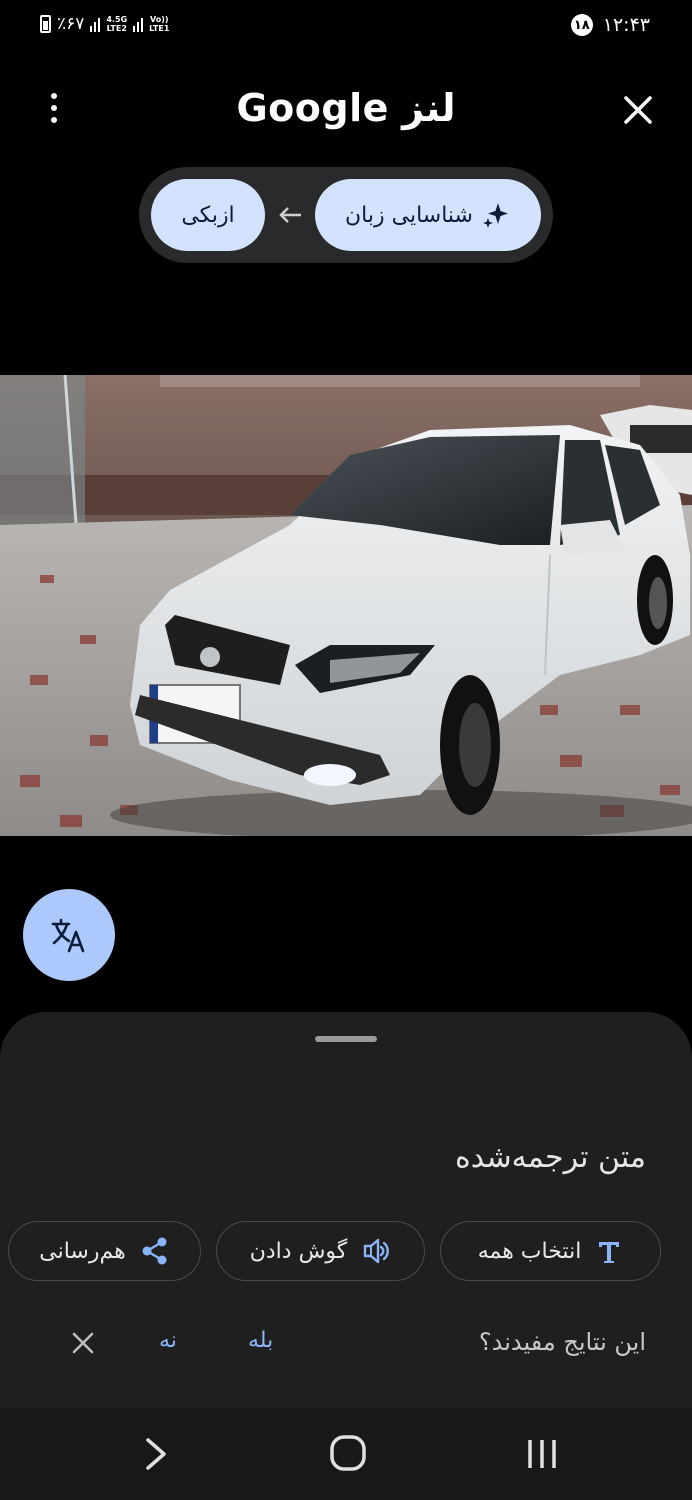  I want to click on lens-header: لنز Google, so click(346, 108).